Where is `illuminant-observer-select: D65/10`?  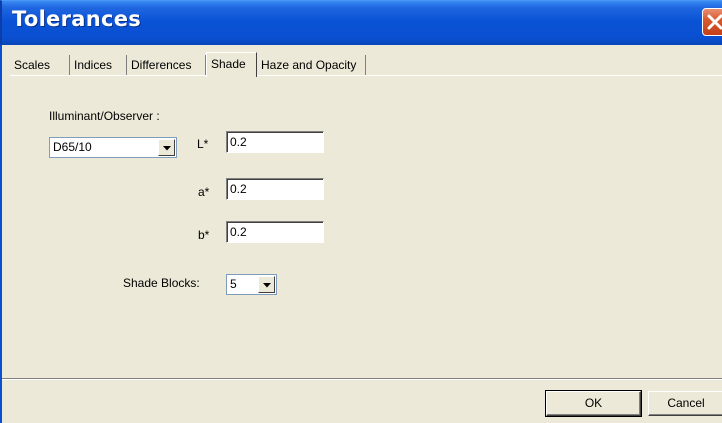 illuminant-observer-select: D65/10 is located at coordinates (113, 147).